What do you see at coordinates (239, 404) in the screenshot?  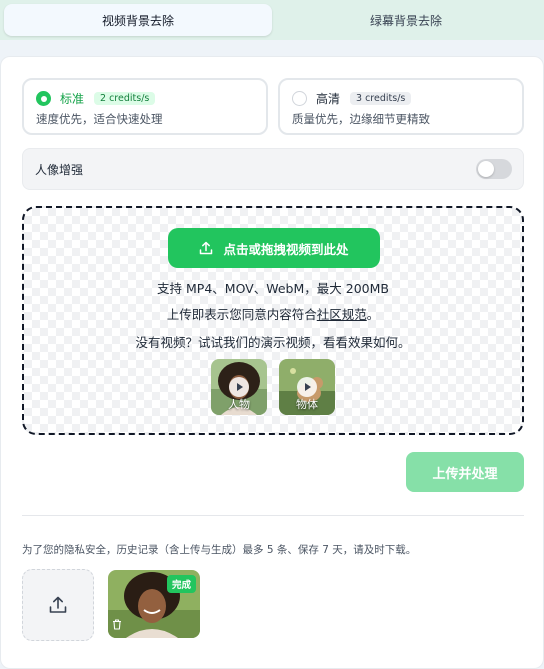 I see `sample-person-label: 人物` at bounding box center [239, 404].